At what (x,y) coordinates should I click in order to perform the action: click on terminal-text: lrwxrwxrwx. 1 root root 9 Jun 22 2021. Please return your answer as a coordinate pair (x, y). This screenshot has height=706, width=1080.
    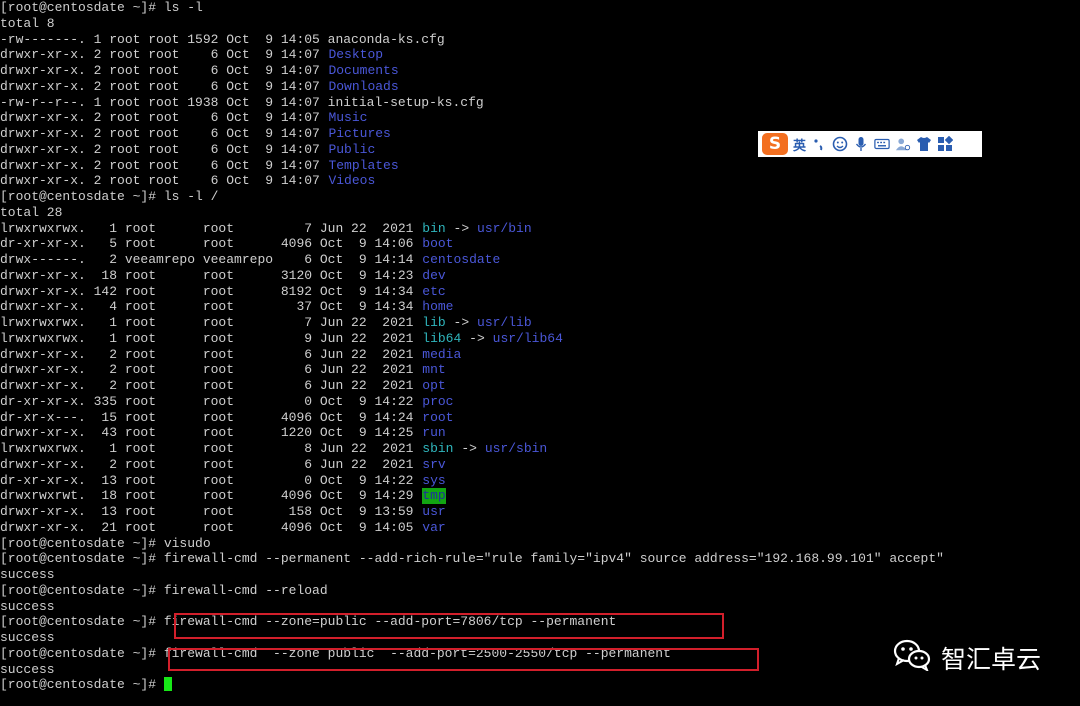
    Looking at the image, I should click on (211, 338).